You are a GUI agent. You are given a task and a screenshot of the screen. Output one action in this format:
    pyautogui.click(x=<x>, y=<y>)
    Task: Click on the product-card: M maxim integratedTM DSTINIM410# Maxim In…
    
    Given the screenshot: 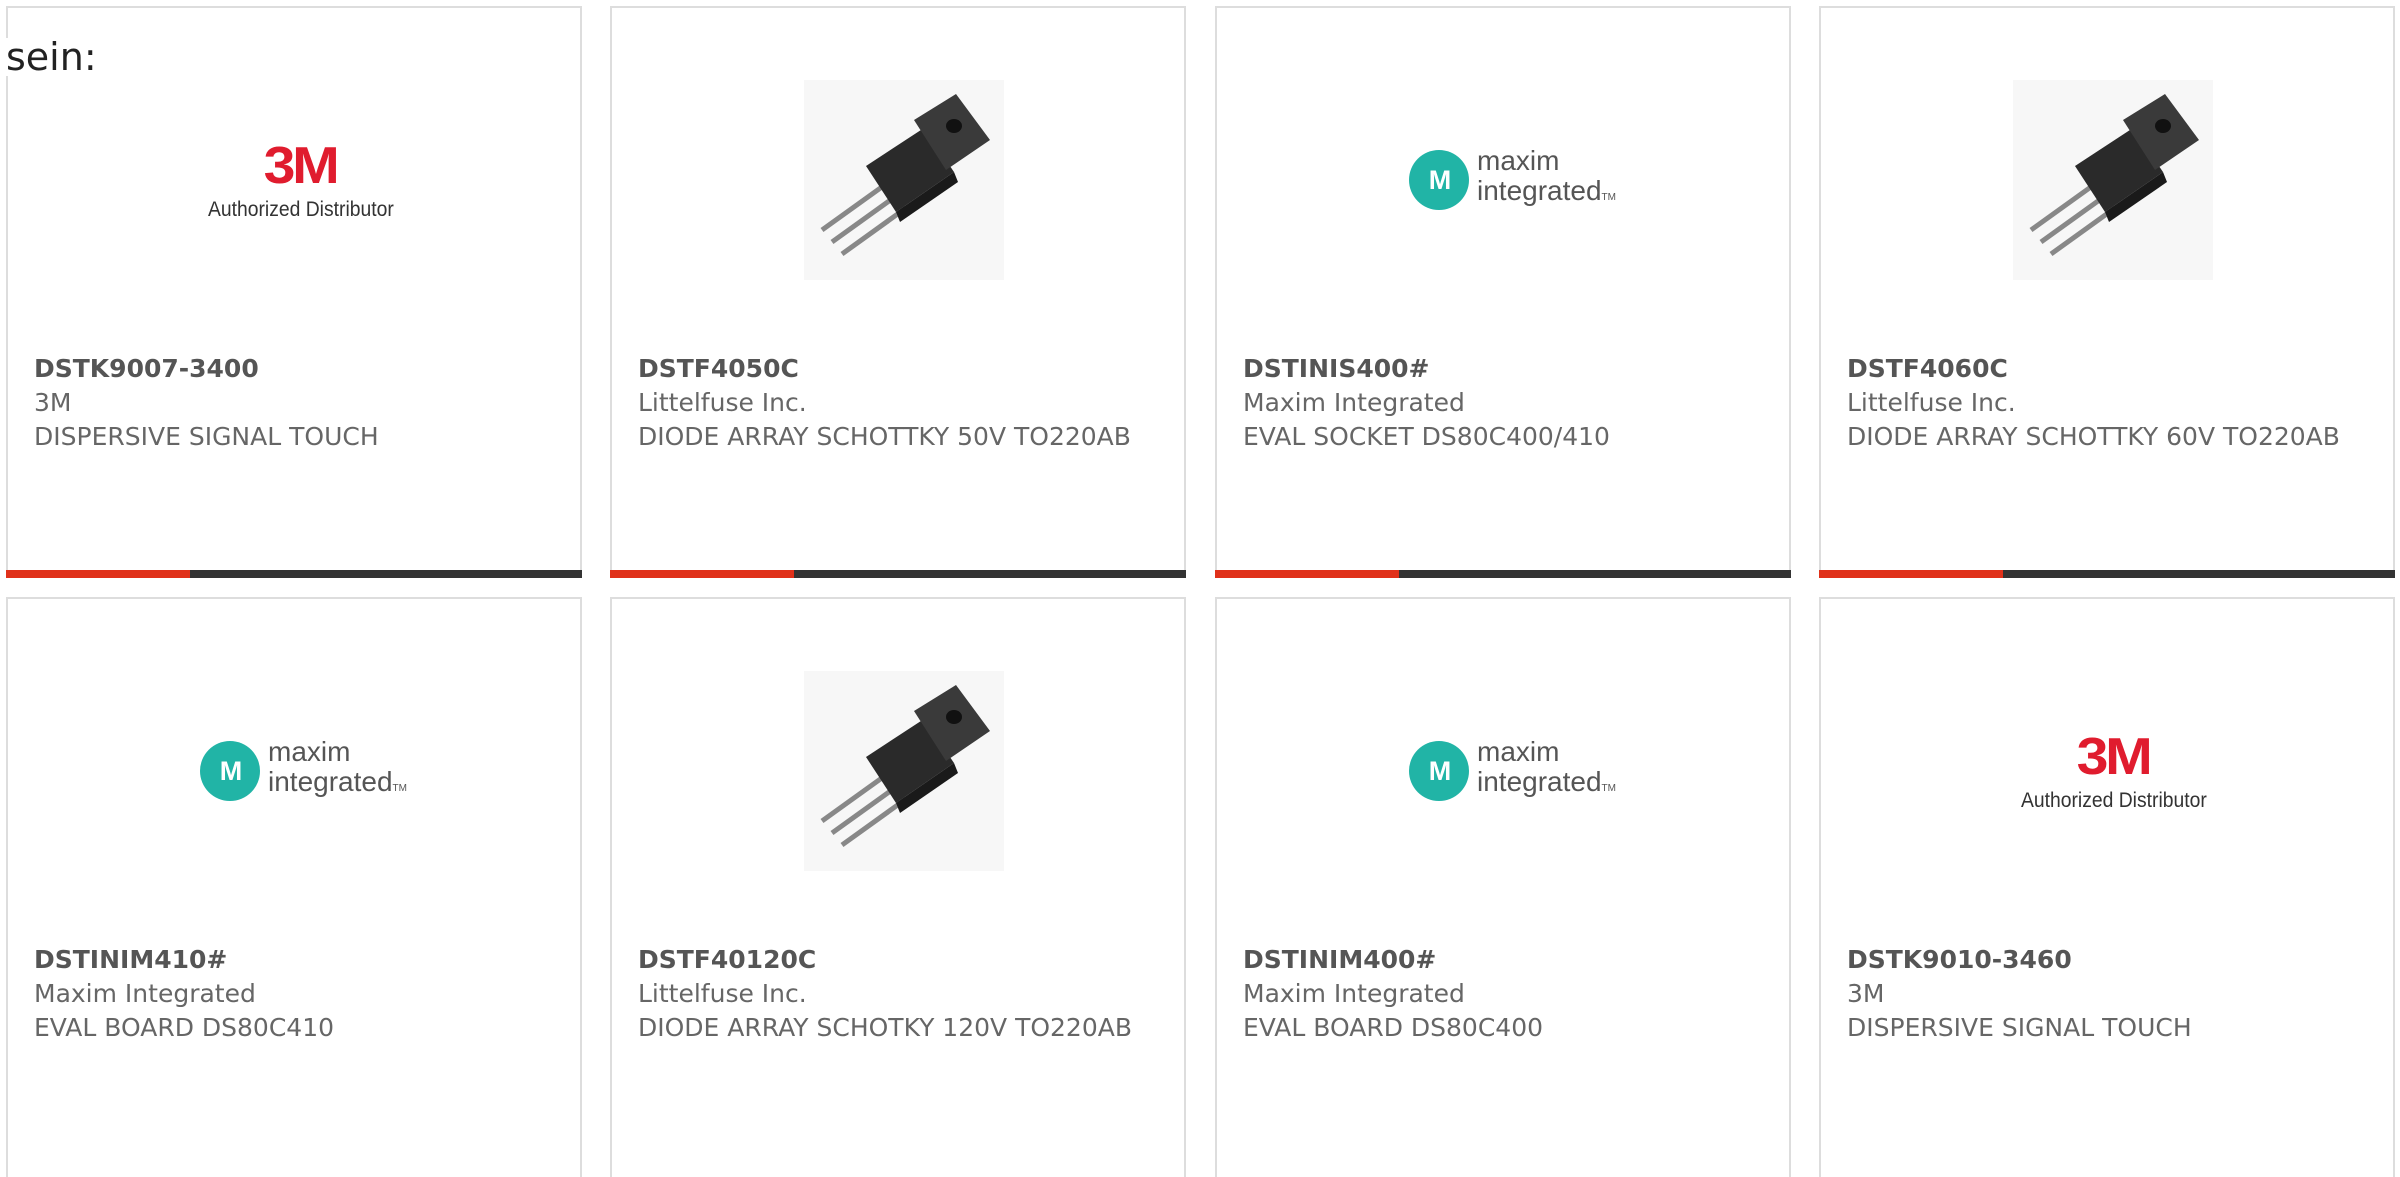 What is the action you would take?
    pyautogui.click(x=294, y=887)
    